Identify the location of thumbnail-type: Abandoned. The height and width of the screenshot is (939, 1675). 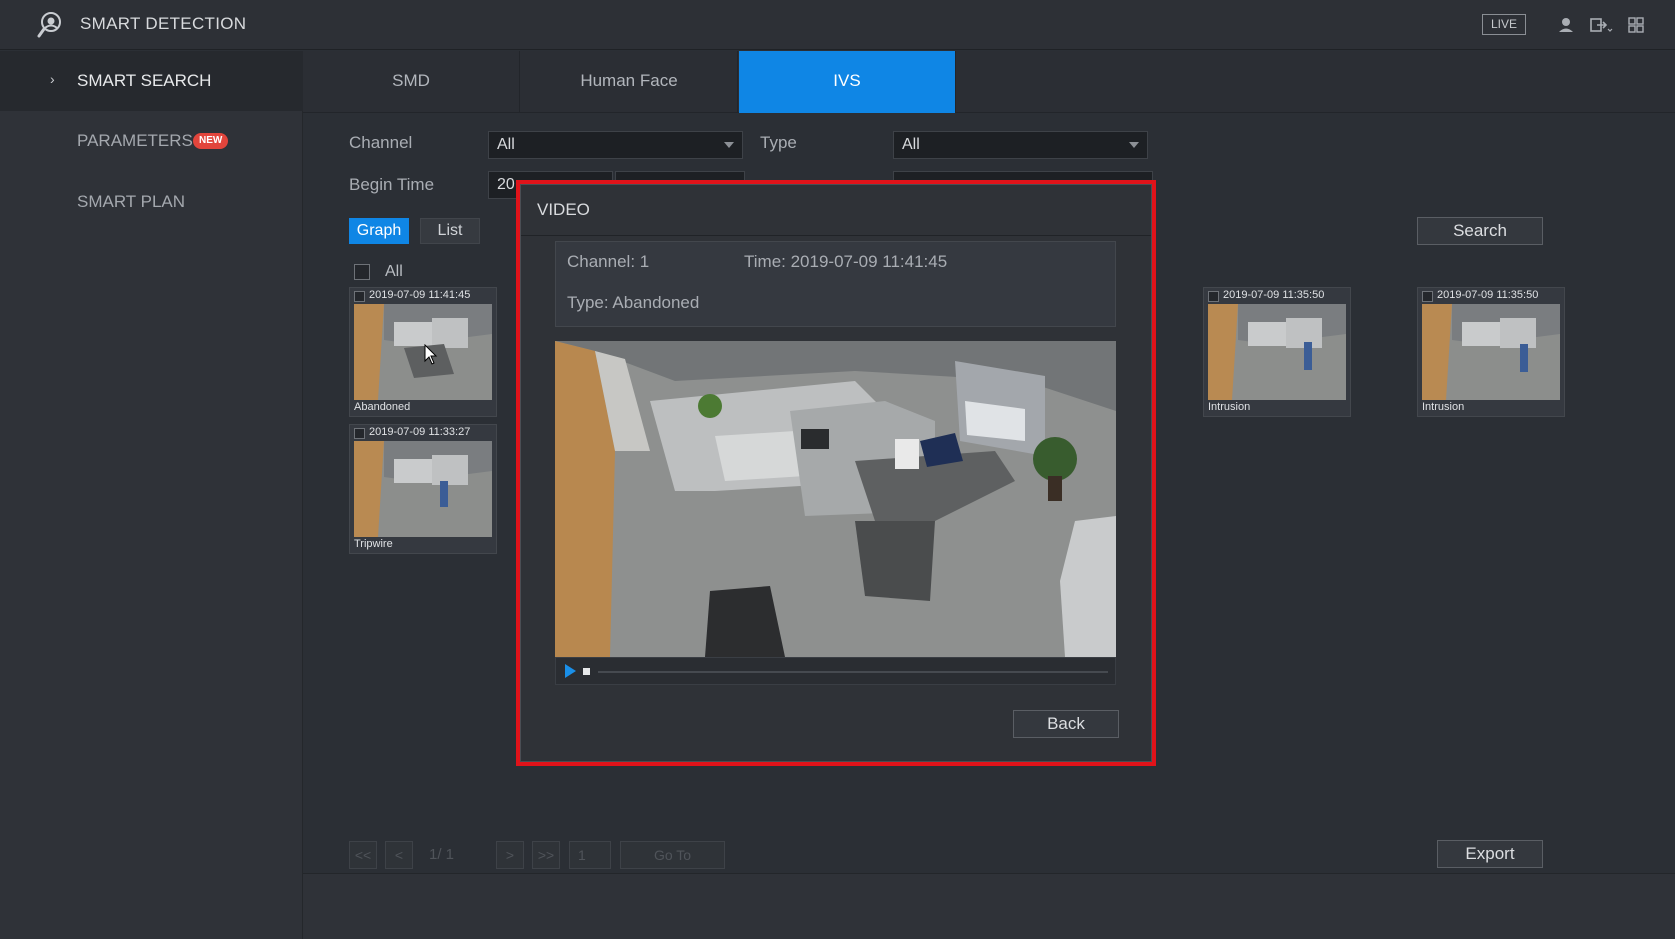
(382, 407).